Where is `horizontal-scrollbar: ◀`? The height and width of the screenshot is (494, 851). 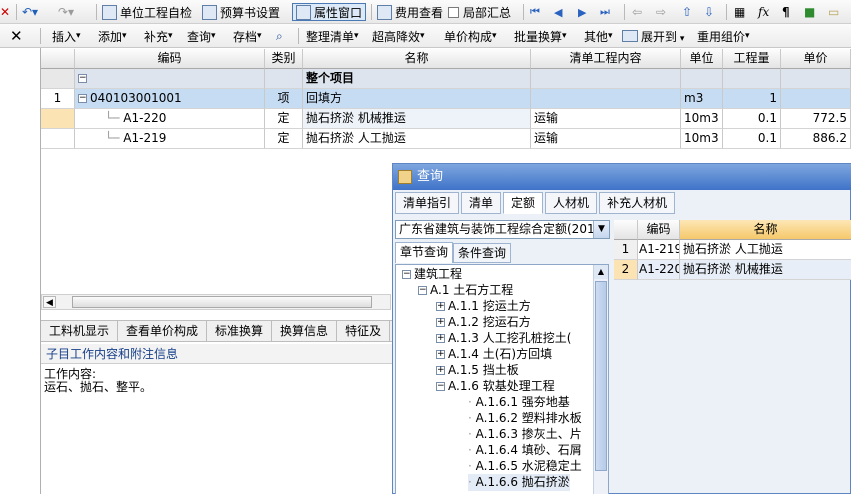 horizontal-scrollbar: ◀ is located at coordinates (216, 302).